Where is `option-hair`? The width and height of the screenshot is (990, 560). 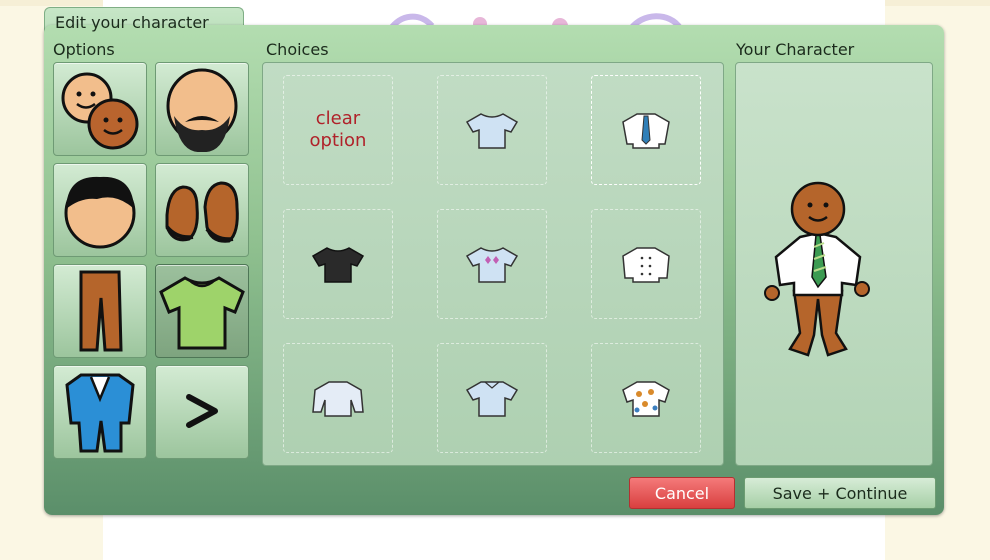 option-hair is located at coordinates (100, 210).